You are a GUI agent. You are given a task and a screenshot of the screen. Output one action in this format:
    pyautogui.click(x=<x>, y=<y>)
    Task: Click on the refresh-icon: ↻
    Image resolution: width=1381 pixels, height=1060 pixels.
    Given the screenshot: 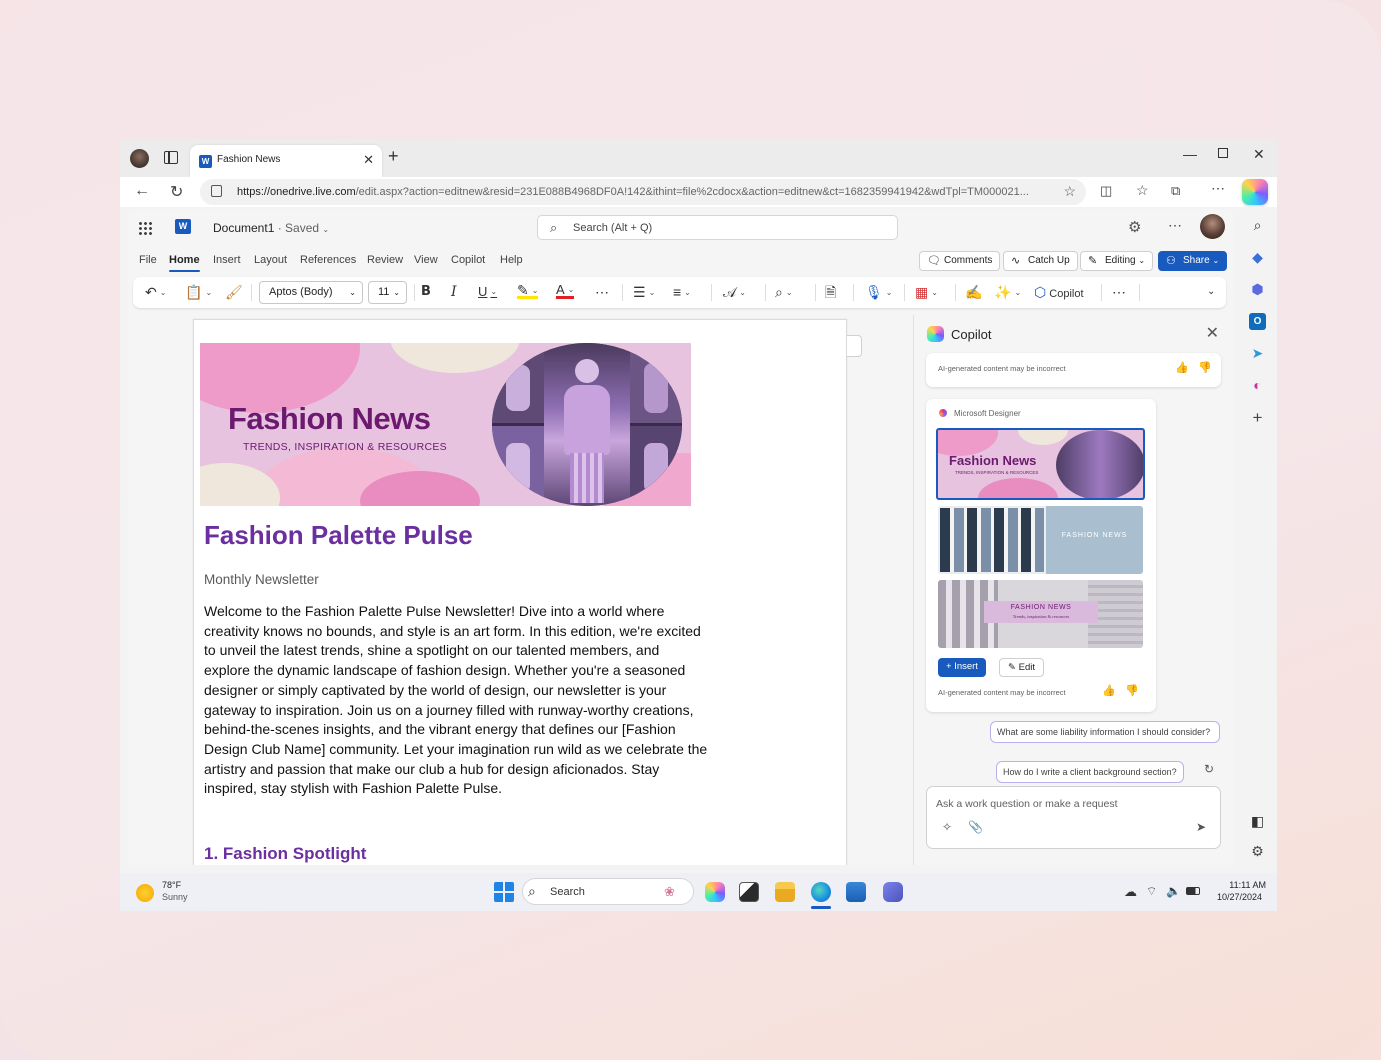 What is the action you would take?
    pyautogui.click(x=176, y=192)
    